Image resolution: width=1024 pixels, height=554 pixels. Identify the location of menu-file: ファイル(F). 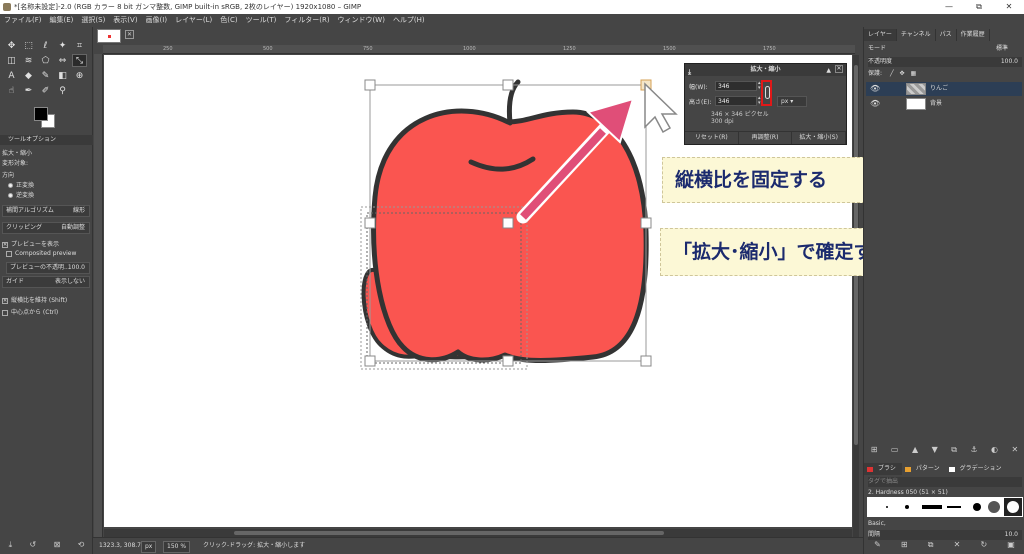
(23, 20).